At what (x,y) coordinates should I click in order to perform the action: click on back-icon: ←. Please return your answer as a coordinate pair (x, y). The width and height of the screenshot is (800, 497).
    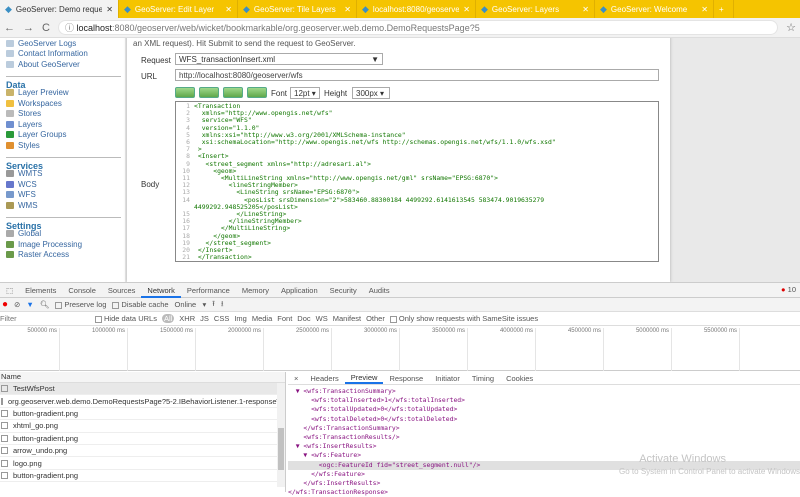
    Looking at the image, I should click on (9, 28).